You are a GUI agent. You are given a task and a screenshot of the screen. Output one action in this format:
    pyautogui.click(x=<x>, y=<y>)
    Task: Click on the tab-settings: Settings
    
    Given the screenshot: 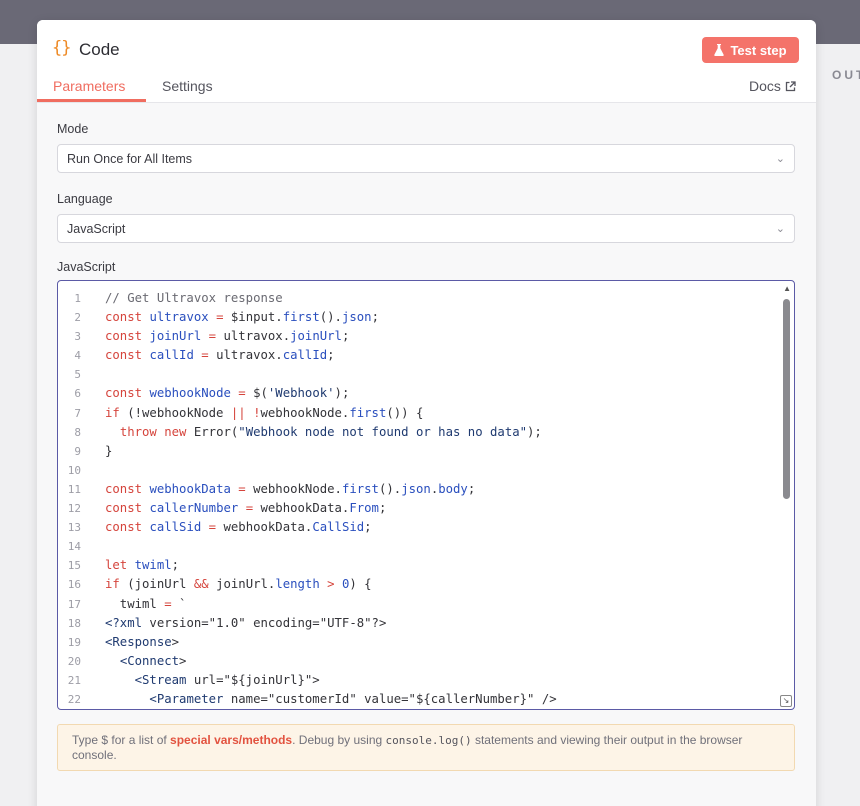 What is the action you would take?
    pyautogui.click(x=187, y=86)
    